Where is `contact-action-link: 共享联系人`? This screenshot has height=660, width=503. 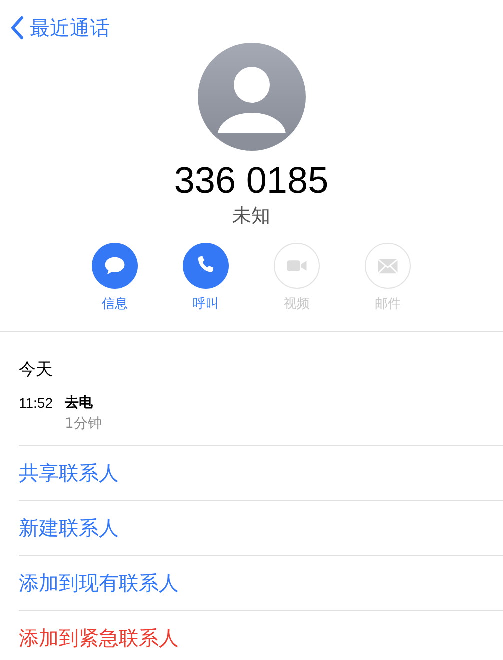
contact-action-link: 共享联系人 is located at coordinates (69, 473).